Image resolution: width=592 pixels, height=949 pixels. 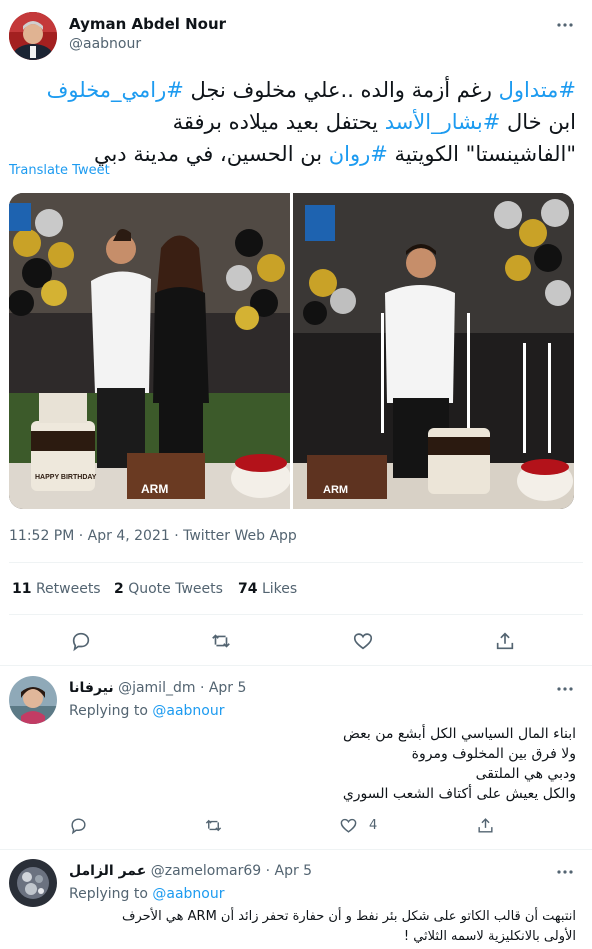 I want to click on reply-header: عمر الزامل @zamelomar69 · Apr 5, so click(x=190, y=871).